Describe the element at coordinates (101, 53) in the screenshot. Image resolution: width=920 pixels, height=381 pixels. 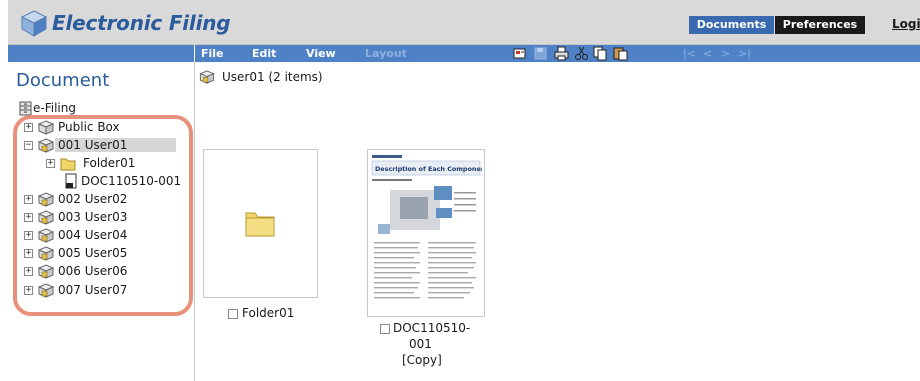
I see `sidebar-header-strip` at that location.